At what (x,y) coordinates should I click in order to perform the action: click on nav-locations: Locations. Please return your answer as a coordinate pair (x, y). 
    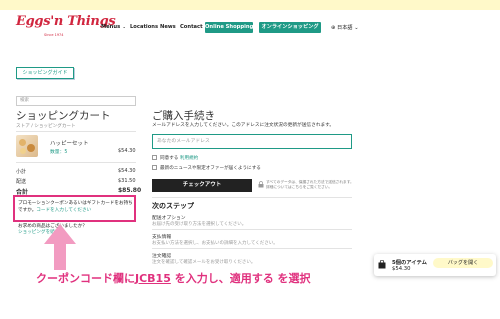
    Looking at the image, I should click on (144, 27).